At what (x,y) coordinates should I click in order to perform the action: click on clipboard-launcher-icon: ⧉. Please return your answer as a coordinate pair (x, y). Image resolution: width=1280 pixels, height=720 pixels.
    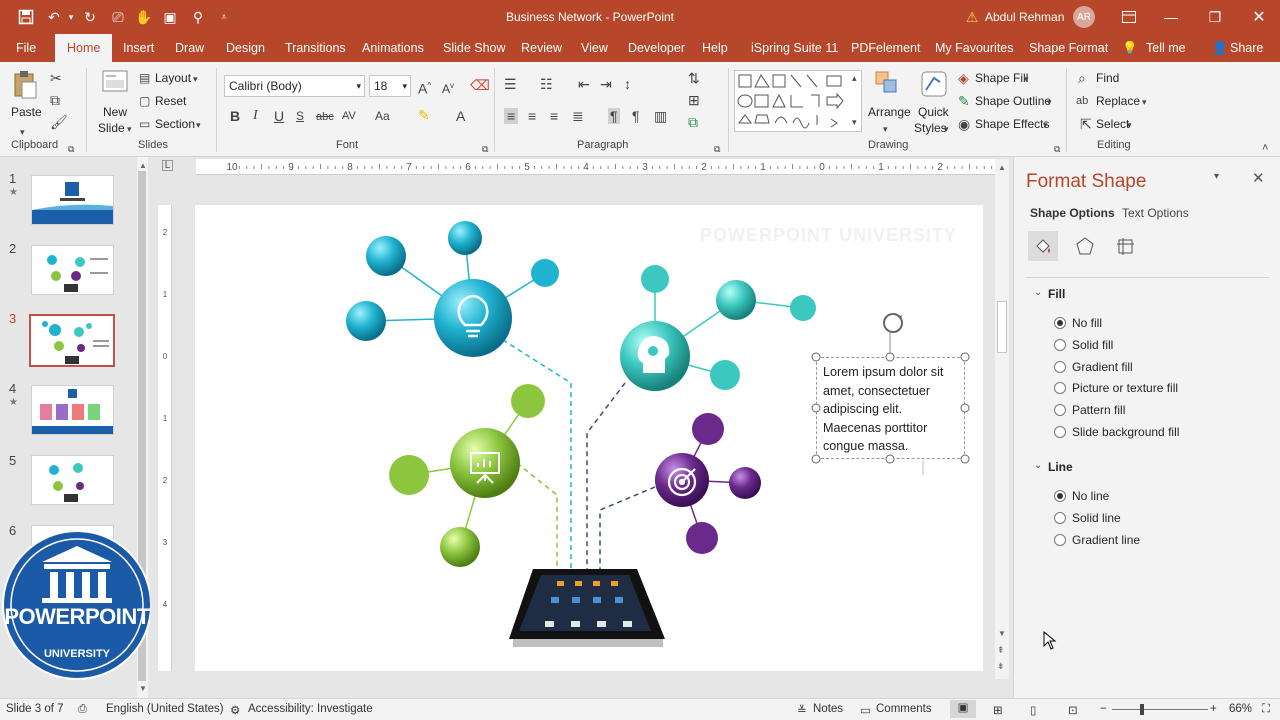
    Looking at the image, I should click on (71, 149).